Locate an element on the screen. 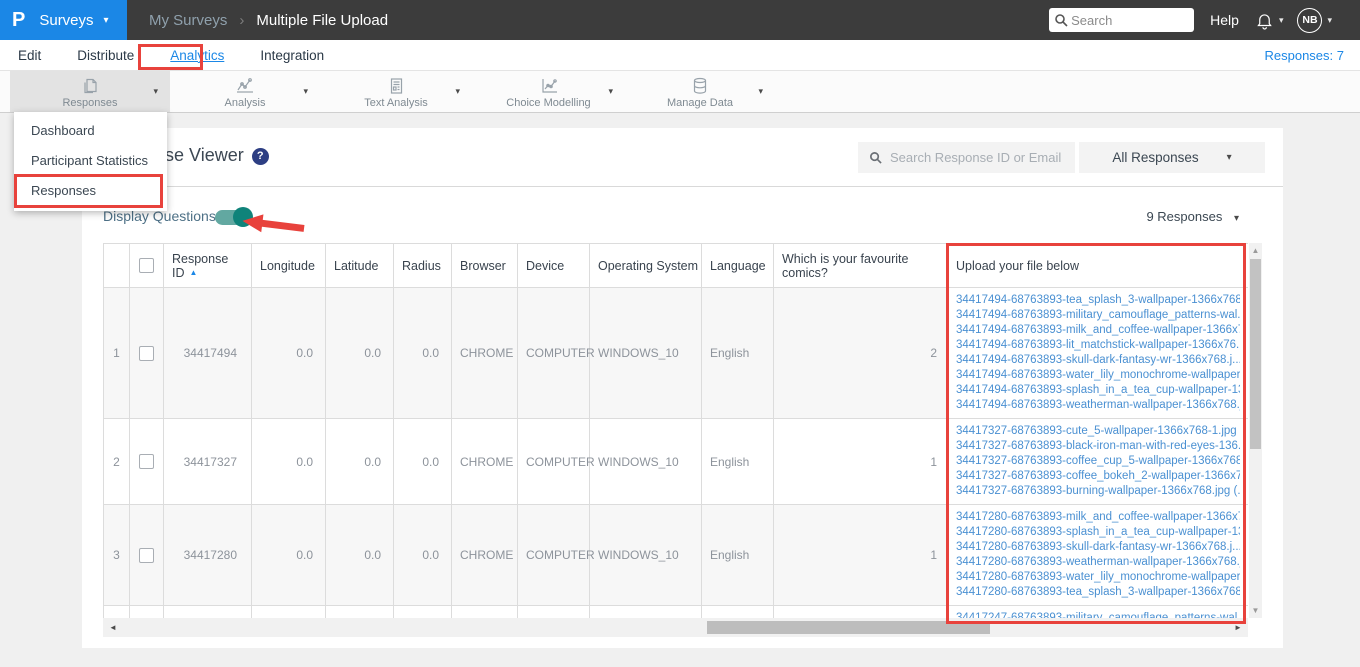 This screenshot has width=1360, height=667. device-cell: COMPUTER is located at coordinates (556, 353).